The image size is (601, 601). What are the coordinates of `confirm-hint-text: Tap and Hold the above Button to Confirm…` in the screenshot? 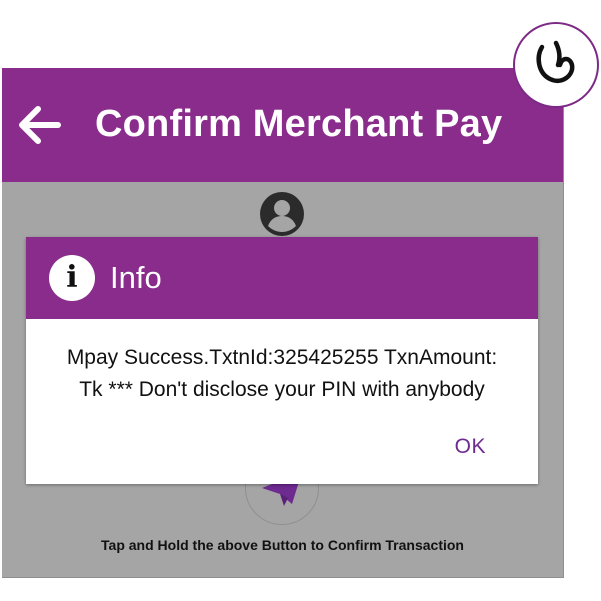 It's located at (282, 545).